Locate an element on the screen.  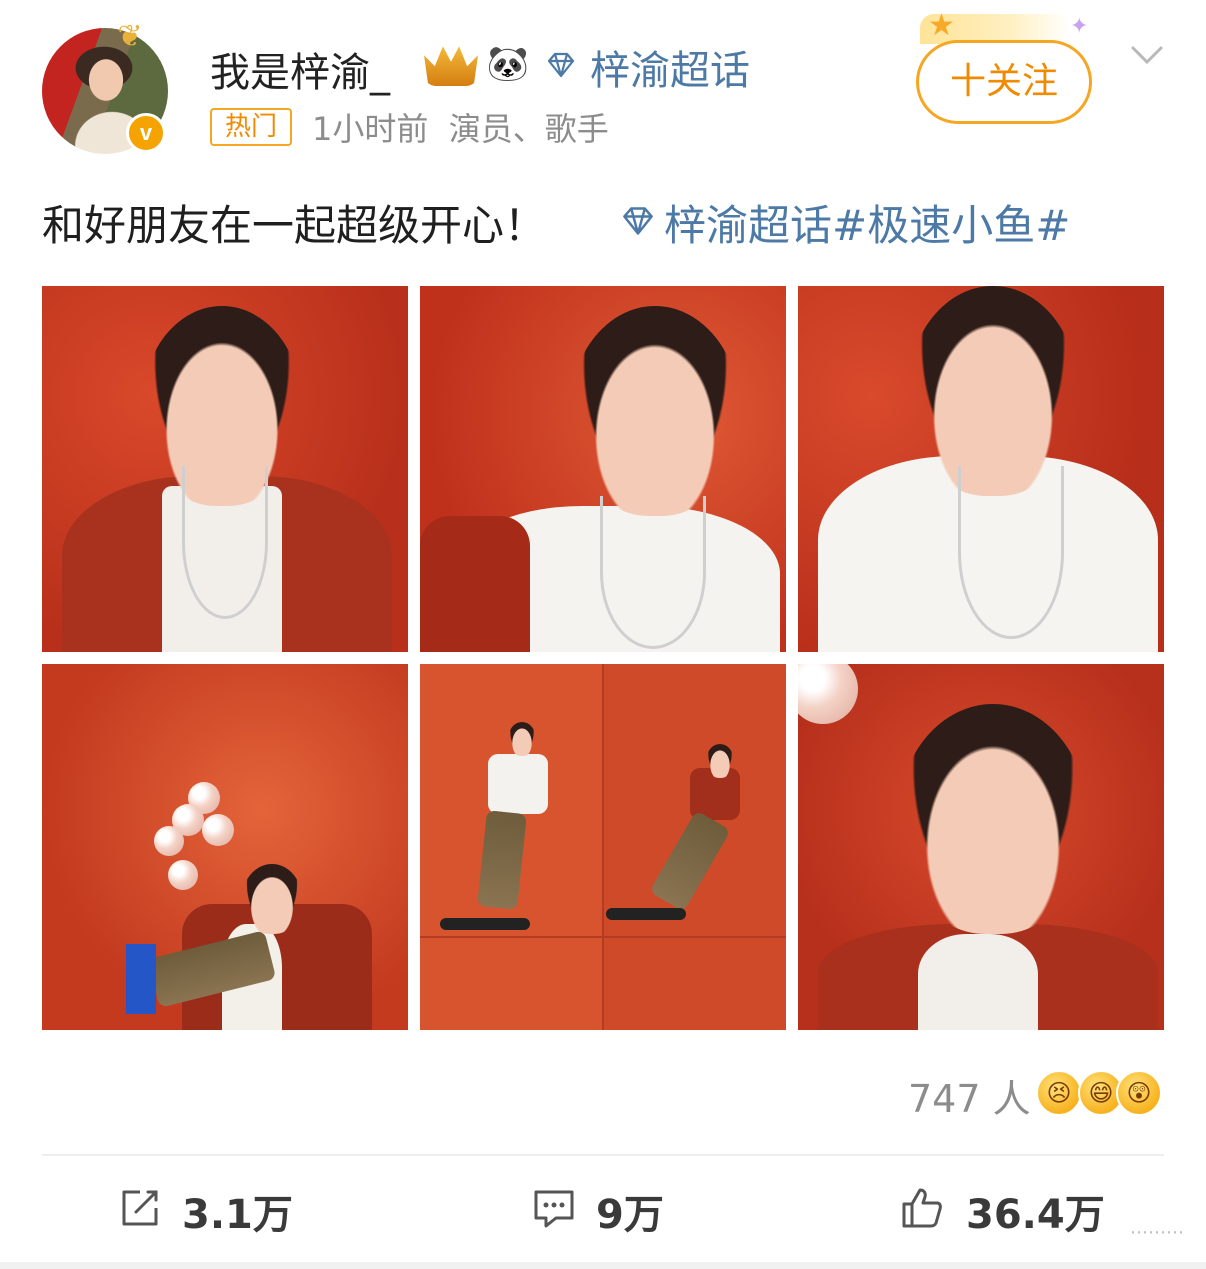
author-description: 演员、歌手 is located at coordinates (528, 129).